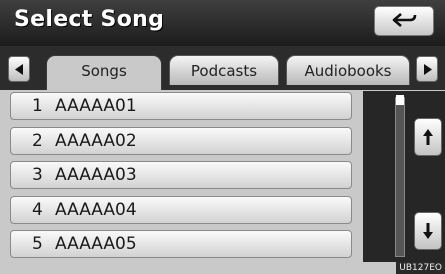 The image size is (445, 274). I want to click on song-number: 3, so click(37, 175).